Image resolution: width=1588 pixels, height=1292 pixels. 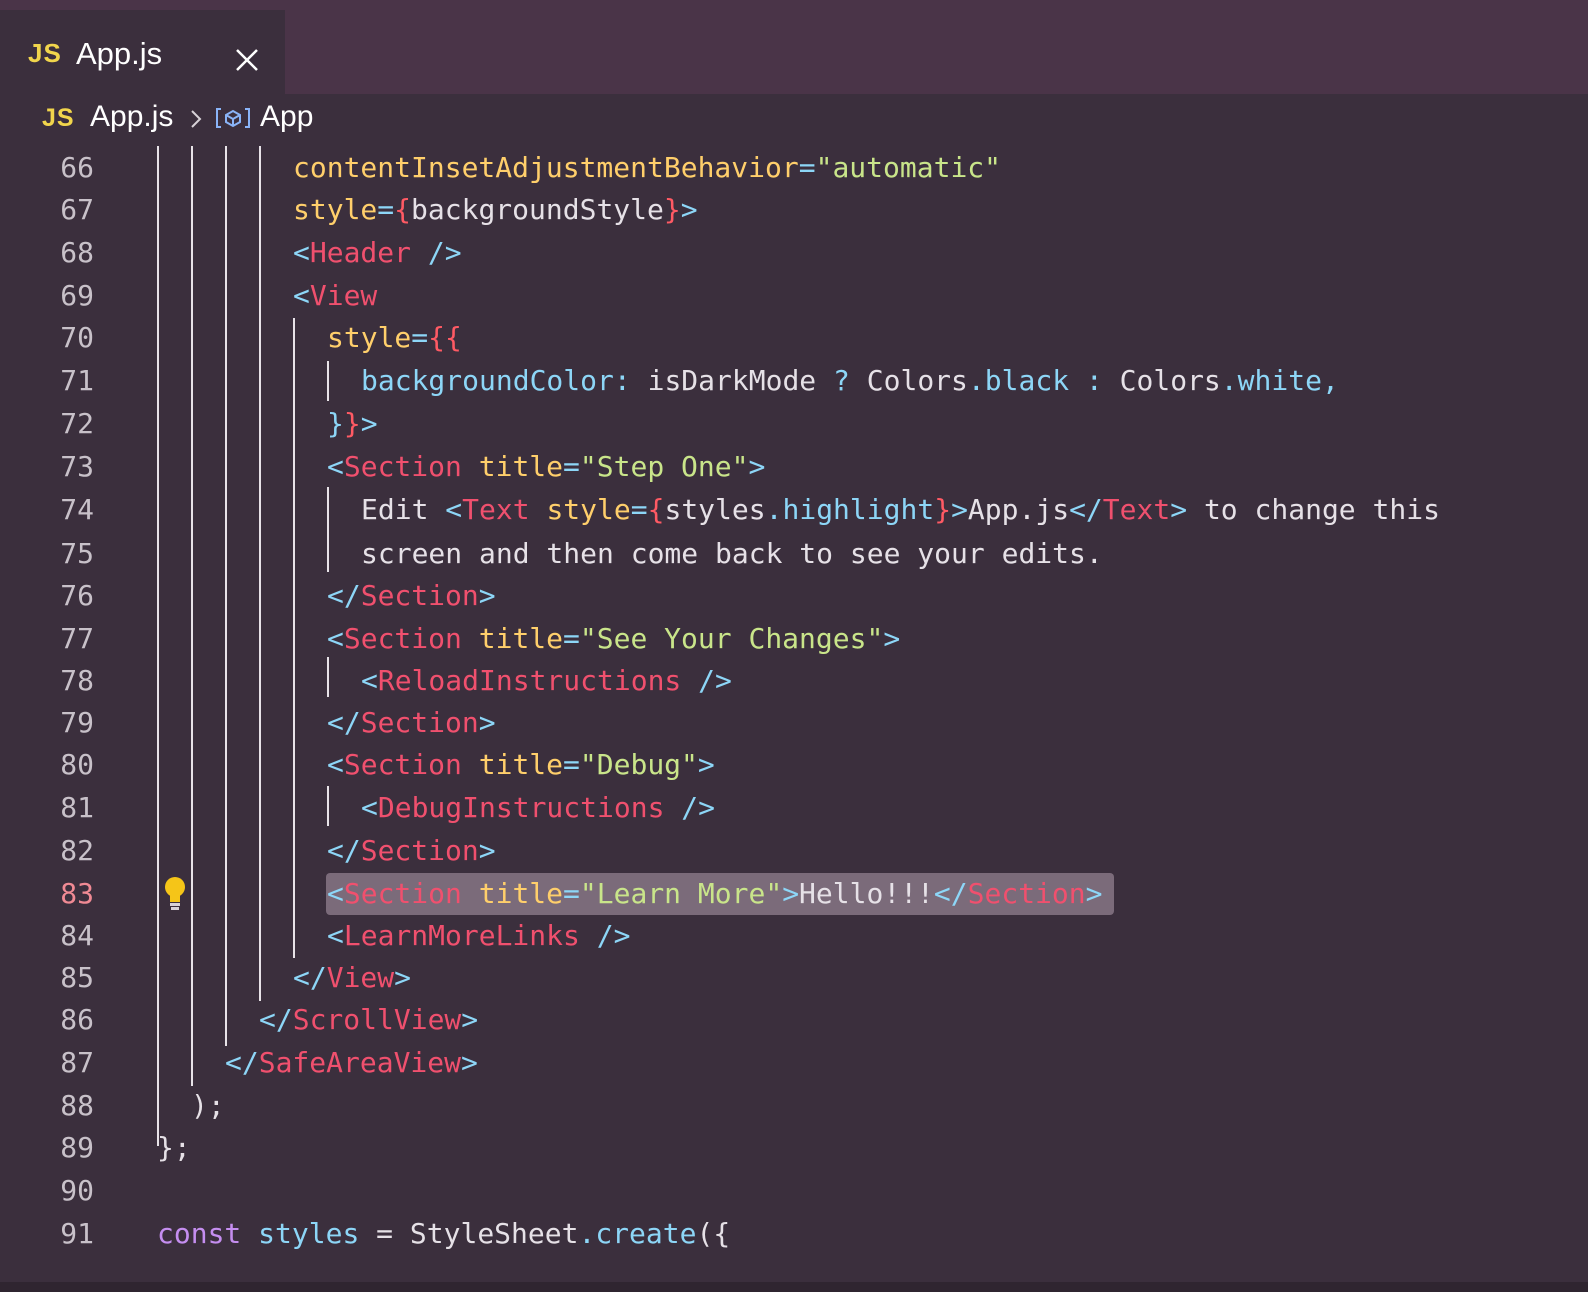 I want to click on code-token: contentInsetAdjustmentBehavior, so click(x=546, y=167).